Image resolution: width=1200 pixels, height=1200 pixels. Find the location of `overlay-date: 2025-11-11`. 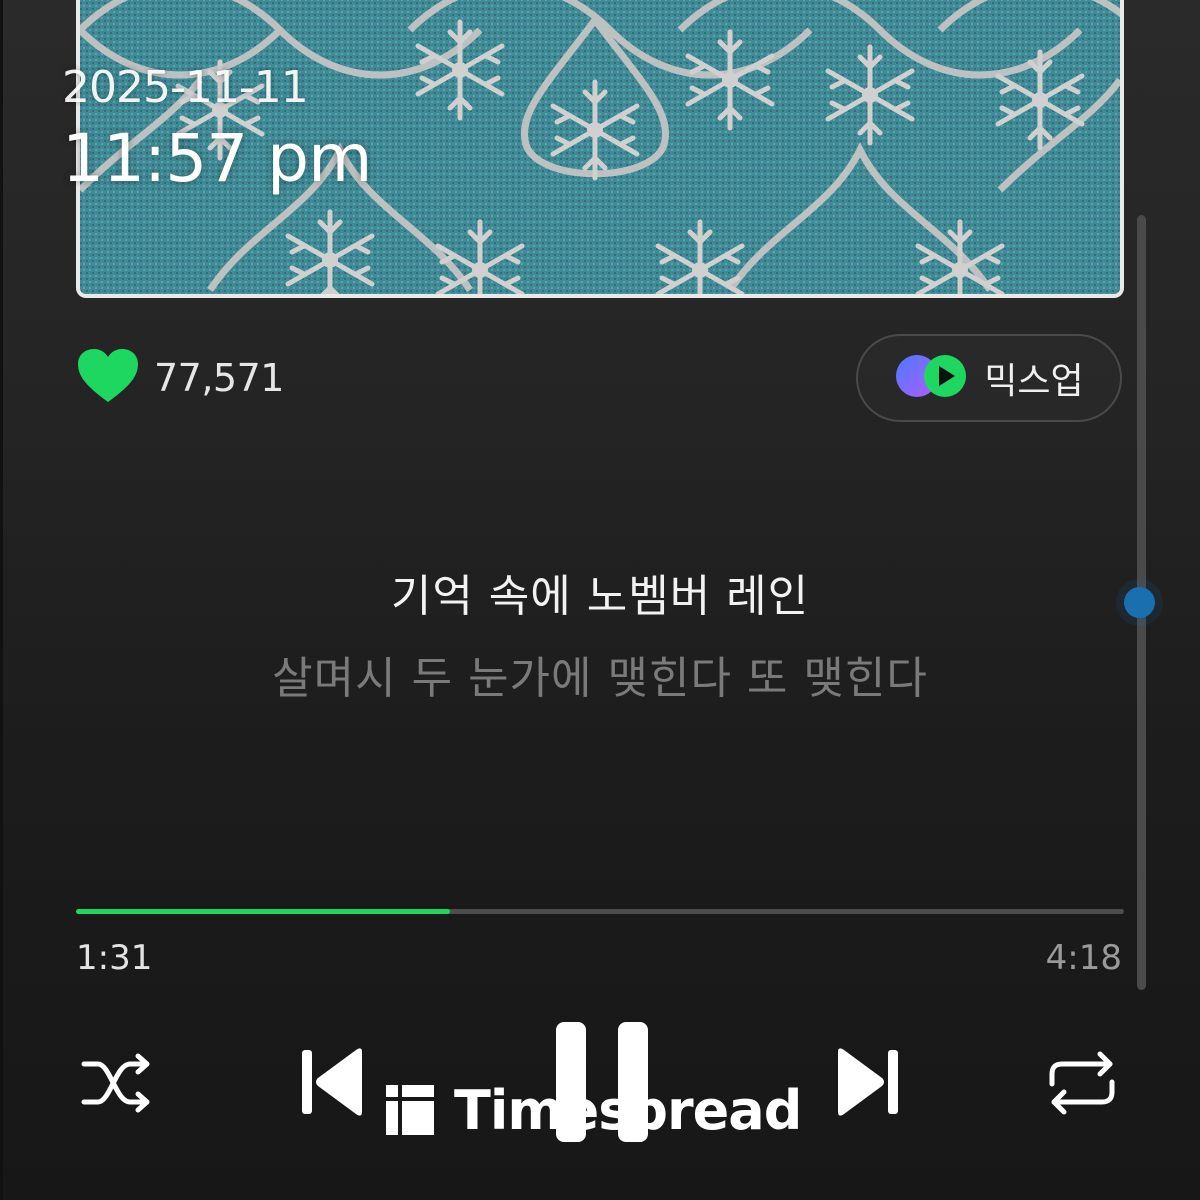

overlay-date: 2025-11-11 is located at coordinates (185, 87).